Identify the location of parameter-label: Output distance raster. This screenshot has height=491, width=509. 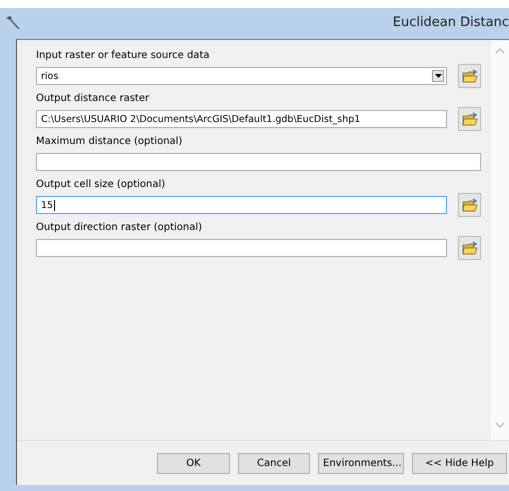
(93, 99).